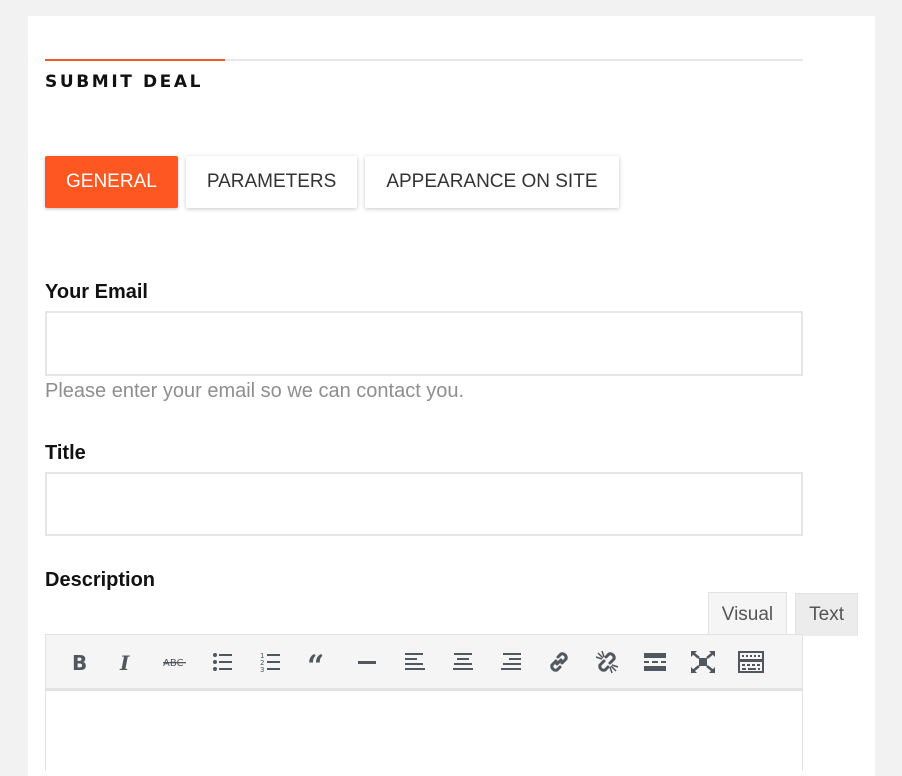 This screenshot has width=902, height=776. Describe the element at coordinates (96, 292) in the screenshot. I see `email-label: Your Email` at that location.